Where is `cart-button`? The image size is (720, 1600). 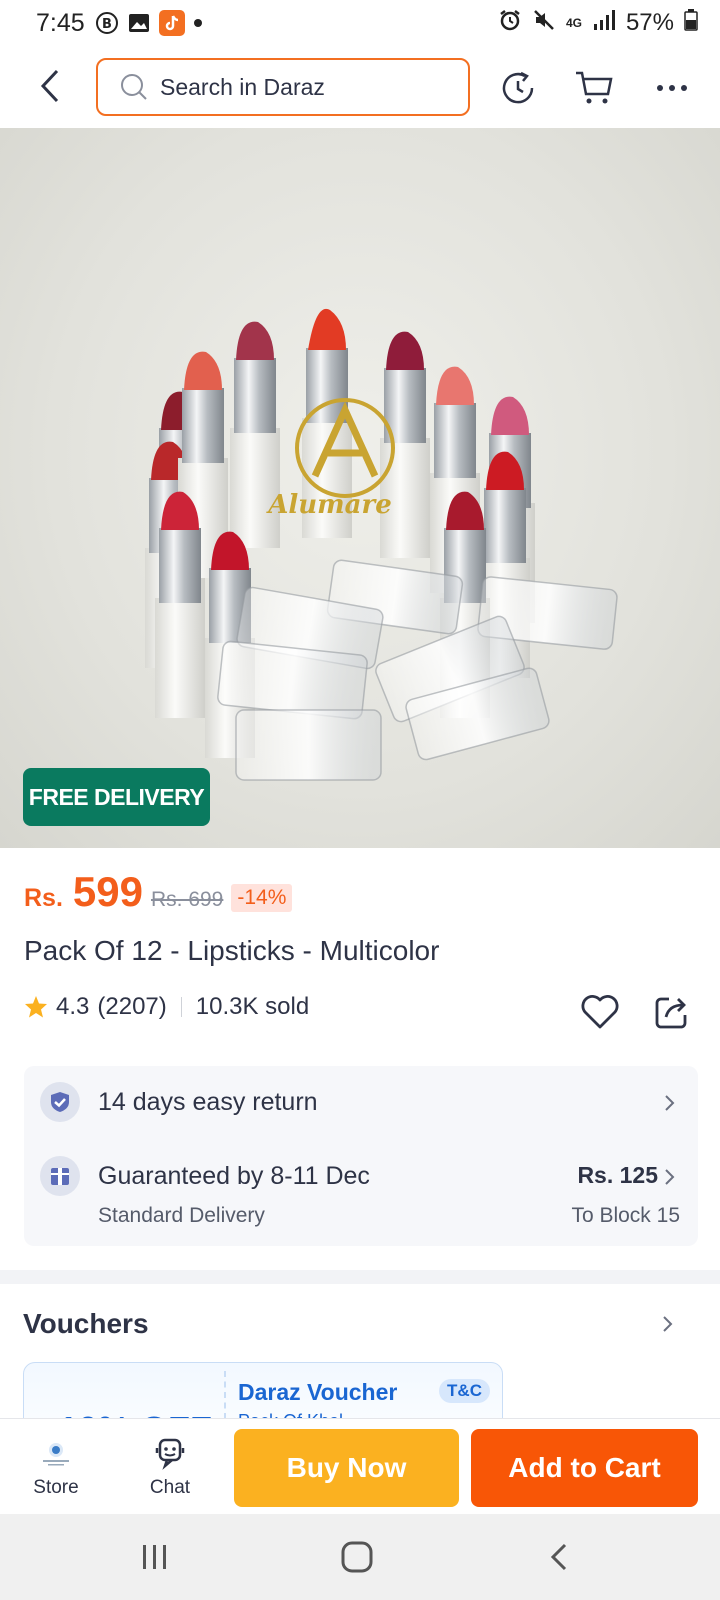
cart-button is located at coordinates (594, 88).